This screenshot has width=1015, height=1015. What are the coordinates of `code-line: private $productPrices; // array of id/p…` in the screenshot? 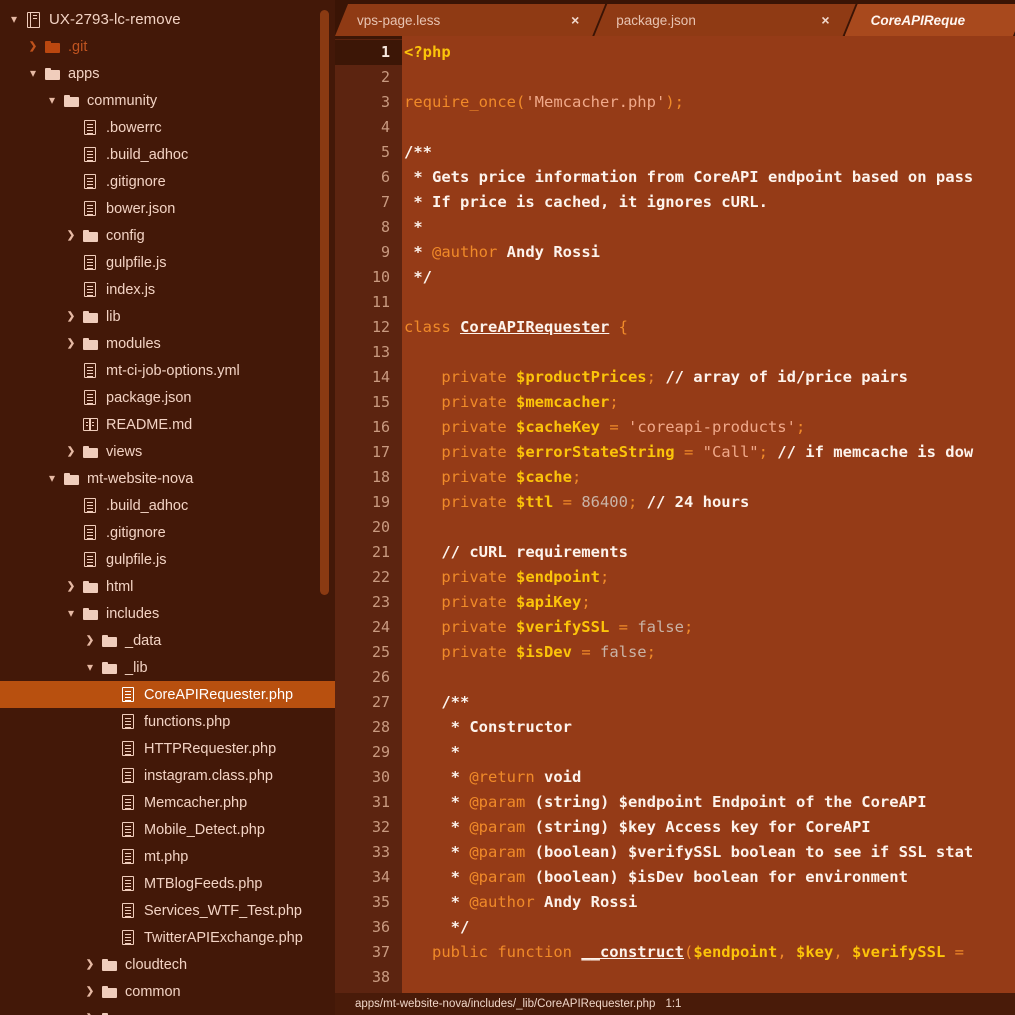 It's located at (708, 377).